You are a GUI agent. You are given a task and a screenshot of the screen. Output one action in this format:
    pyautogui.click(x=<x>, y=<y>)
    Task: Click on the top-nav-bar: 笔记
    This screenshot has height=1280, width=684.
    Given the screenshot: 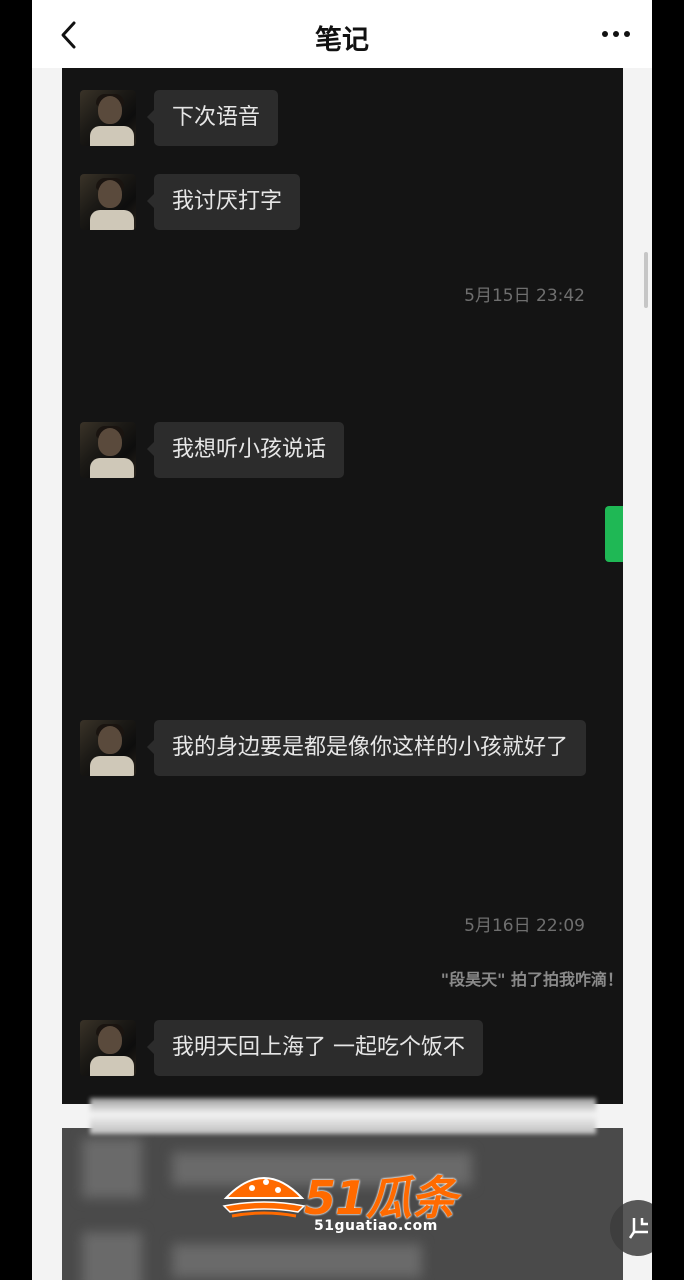 What is the action you would take?
    pyautogui.click(x=342, y=34)
    